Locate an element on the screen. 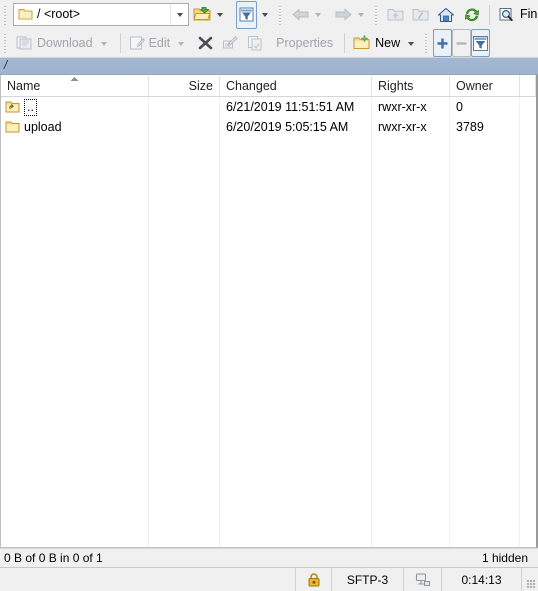 Image resolution: width=538 pixels, height=591 pixels. open-folder-green-arrow-icon is located at coordinates (202, 14).